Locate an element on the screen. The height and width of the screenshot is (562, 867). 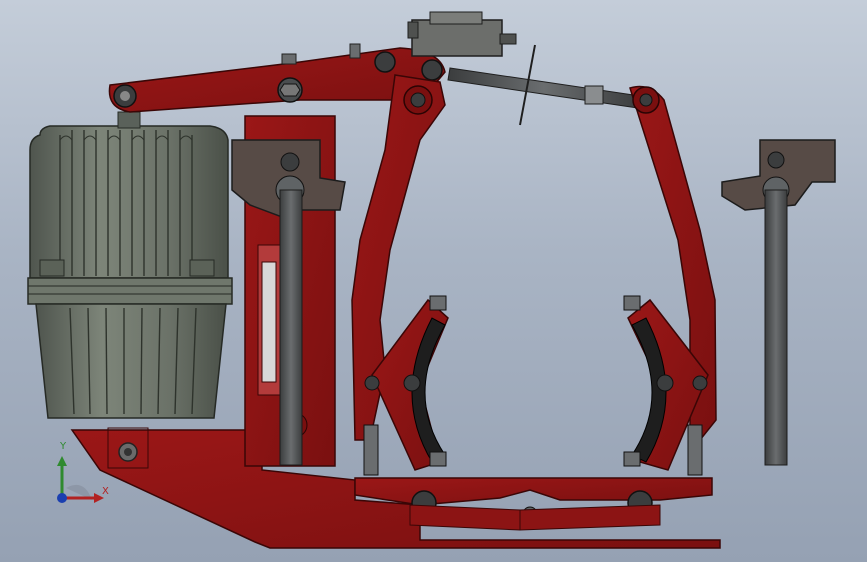
y-axis-arrowhead is located at coordinates (62, 461).